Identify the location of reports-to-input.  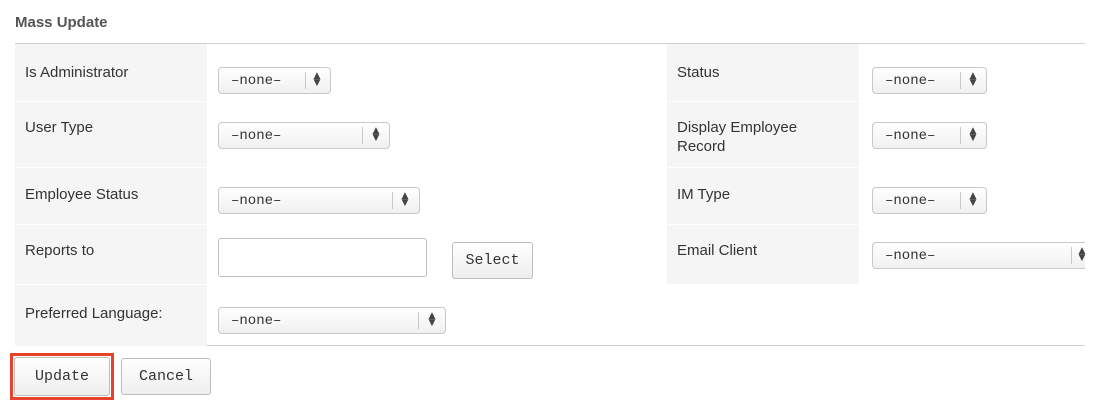
(322, 257).